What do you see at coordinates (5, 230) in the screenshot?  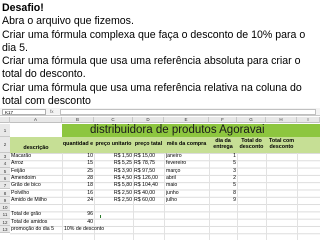 I see `row-header-13: 13` at bounding box center [5, 230].